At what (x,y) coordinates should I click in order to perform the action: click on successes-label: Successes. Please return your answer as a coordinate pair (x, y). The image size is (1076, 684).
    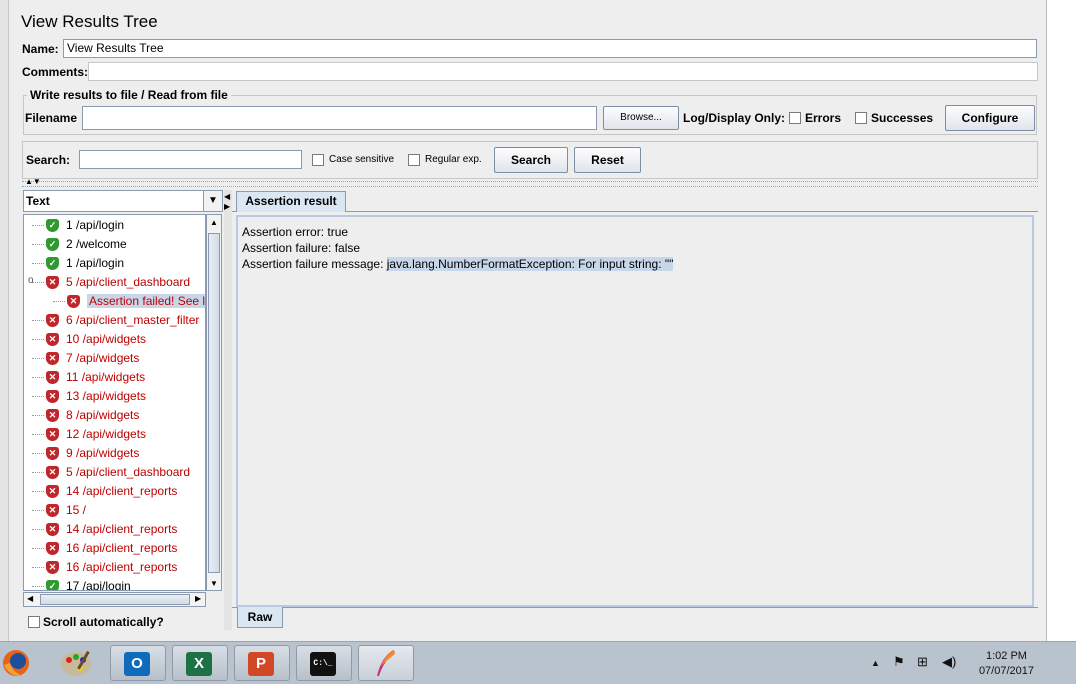
    Looking at the image, I should click on (902, 118).